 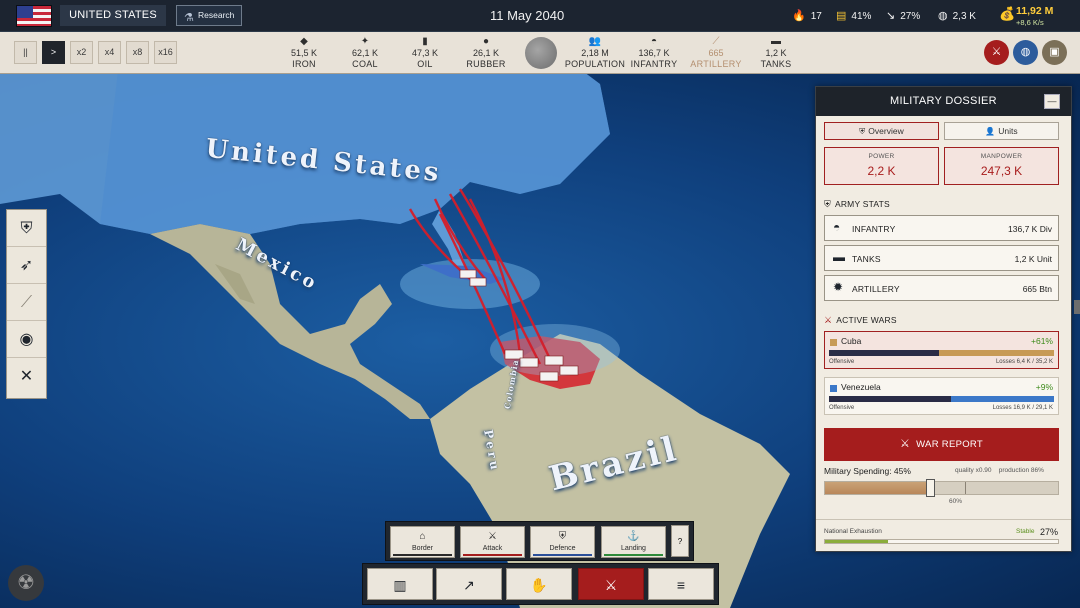 I want to click on war-mode: Offensive, so click(x=842, y=362).